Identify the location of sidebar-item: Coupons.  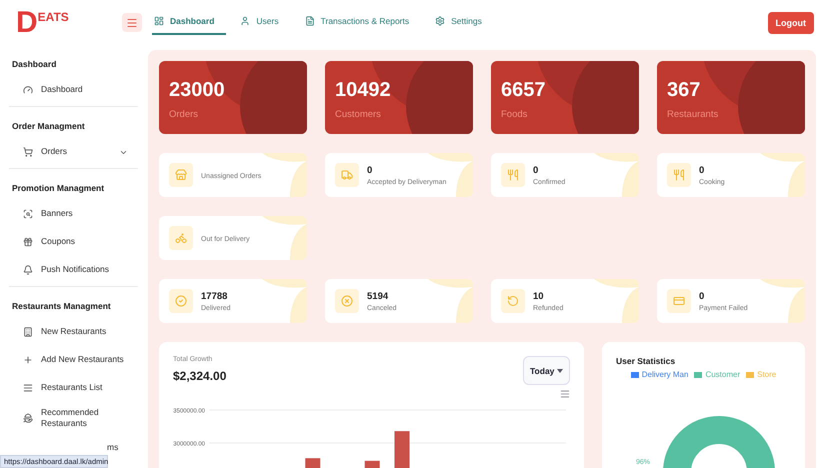
(69, 242).